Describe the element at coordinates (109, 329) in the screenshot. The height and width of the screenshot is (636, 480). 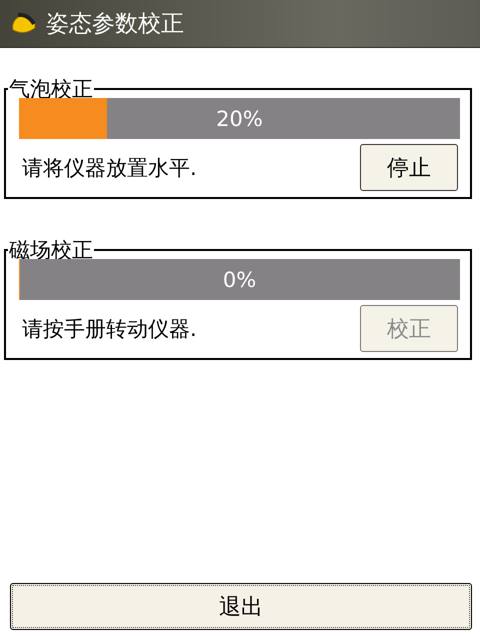
I see `instruction-text: 请按手册转动仪器.` at that location.